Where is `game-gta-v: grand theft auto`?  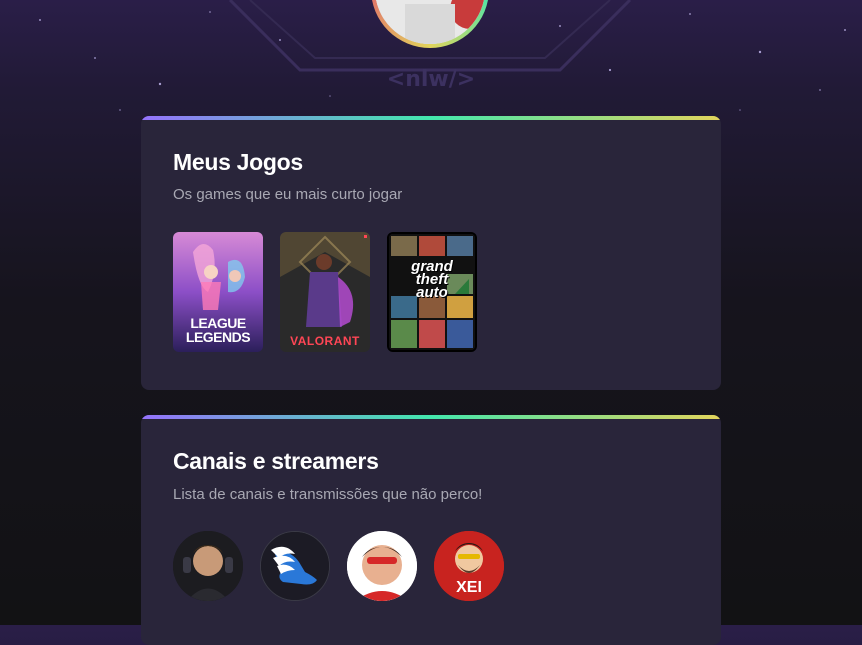
game-gta-v: grand theft auto is located at coordinates (432, 292).